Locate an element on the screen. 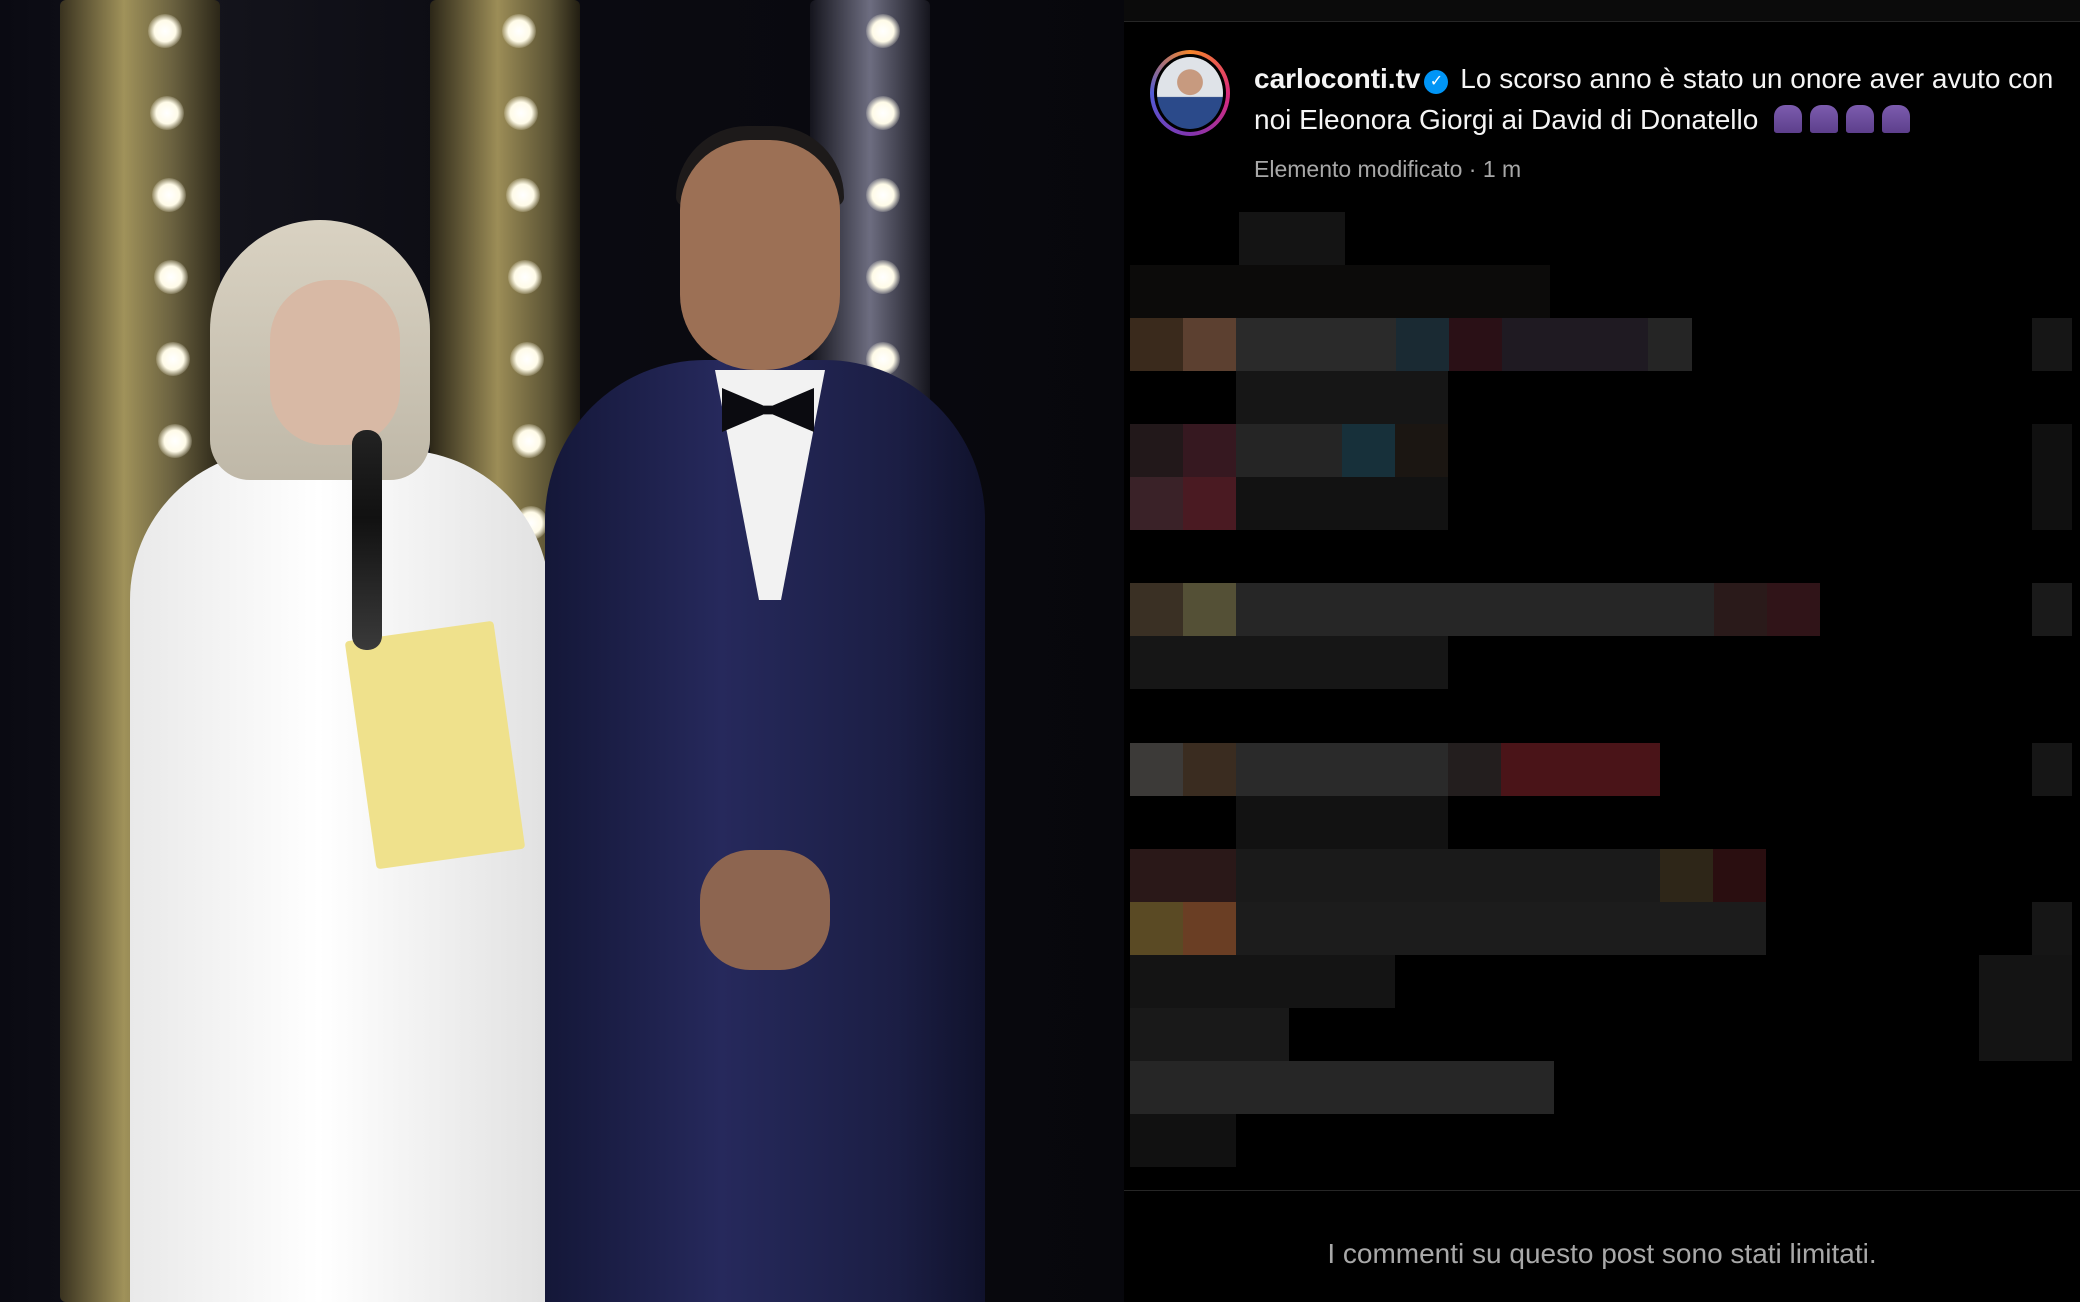 This screenshot has height=1302, width=2080. username-link: carloconti.tv is located at coordinates (1337, 78).